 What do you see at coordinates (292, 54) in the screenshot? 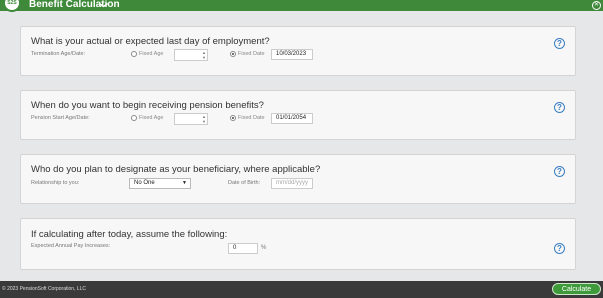
I see `termination-date-input: 10/03/2023` at bounding box center [292, 54].